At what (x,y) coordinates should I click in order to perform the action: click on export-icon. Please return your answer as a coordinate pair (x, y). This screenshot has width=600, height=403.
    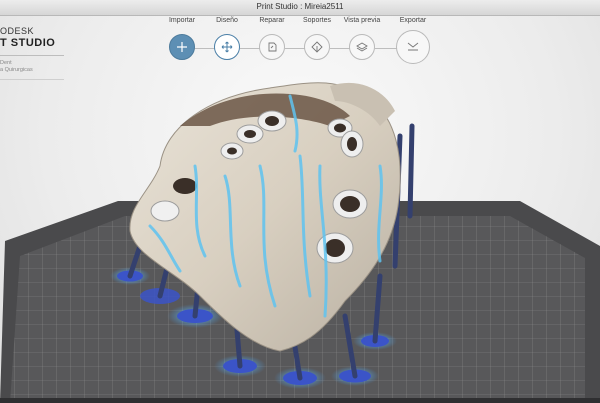
    Looking at the image, I should click on (413, 46).